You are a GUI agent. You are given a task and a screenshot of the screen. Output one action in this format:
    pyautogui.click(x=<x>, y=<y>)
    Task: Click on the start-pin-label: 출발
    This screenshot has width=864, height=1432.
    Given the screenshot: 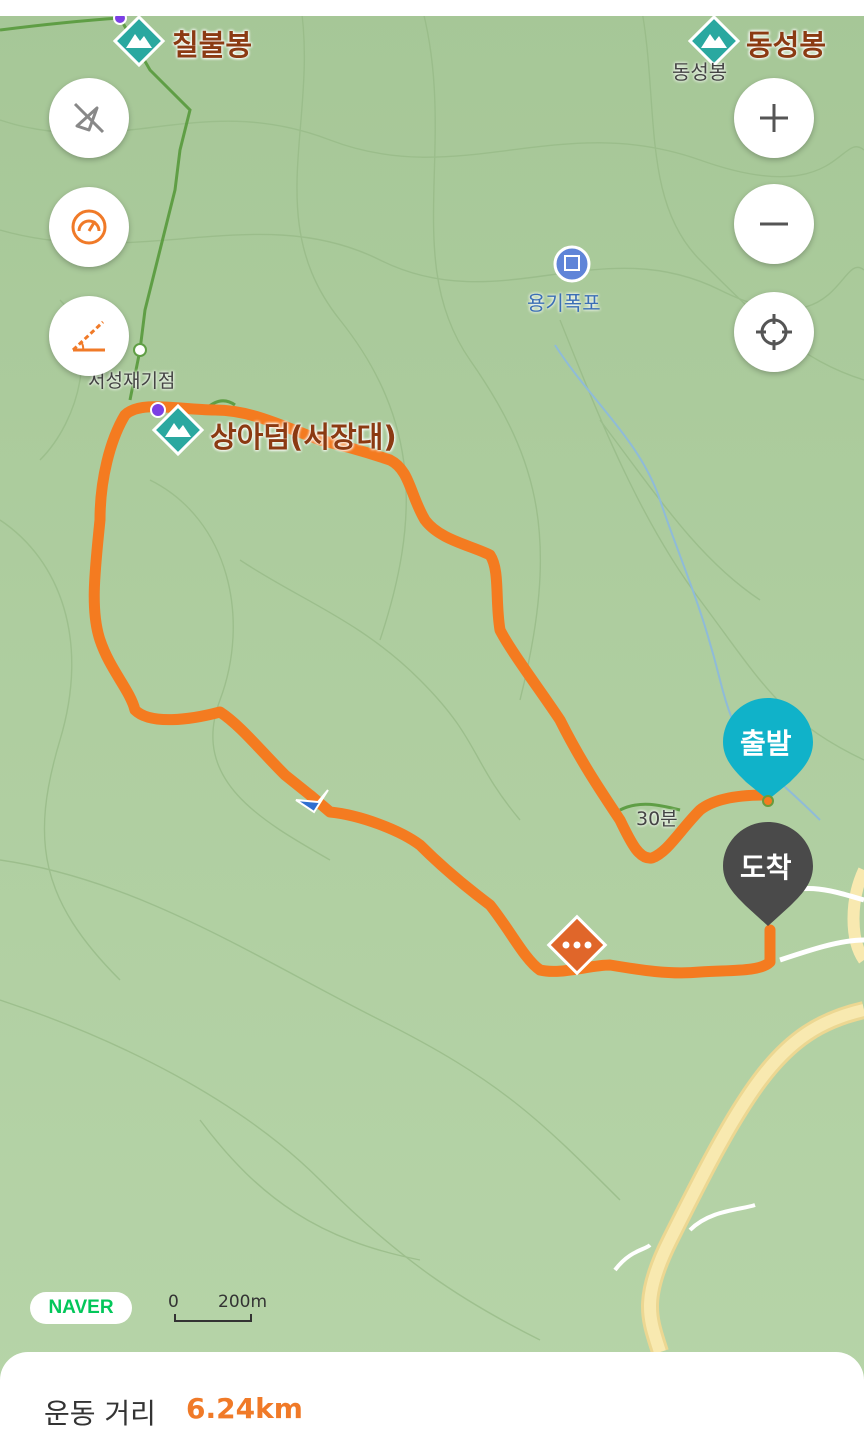 What is the action you would take?
    pyautogui.click(x=766, y=743)
    